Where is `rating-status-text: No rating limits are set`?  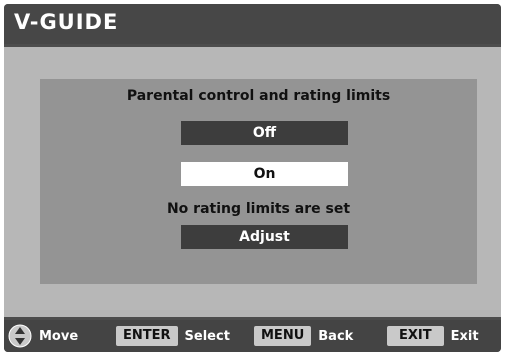 rating-status-text: No rating limits are set is located at coordinates (258, 209).